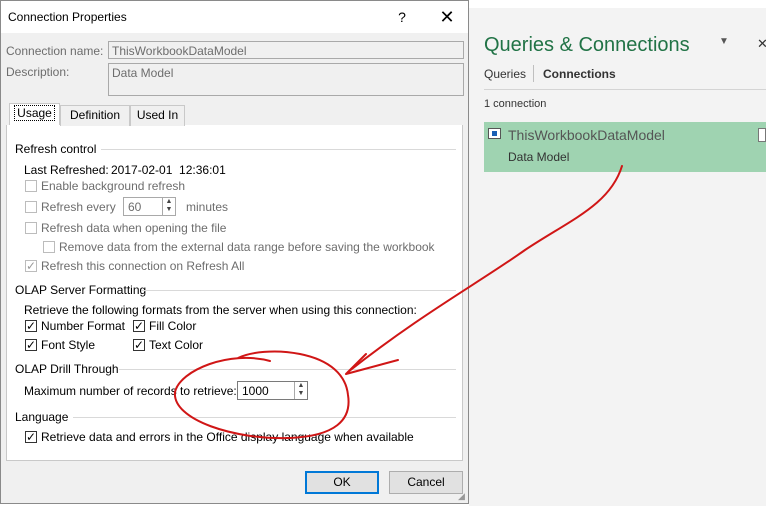 The image size is (766, 506). What do you see at coordinates (173, 326) in the screenshot?
I see `fill-color-label: Fill Color` at bounding box center [173, 326].